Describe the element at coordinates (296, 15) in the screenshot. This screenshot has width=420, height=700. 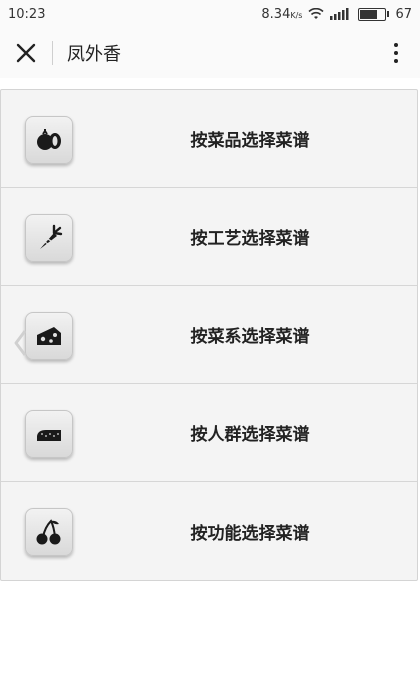
I see `network-speed-unit: K/s` at that location.